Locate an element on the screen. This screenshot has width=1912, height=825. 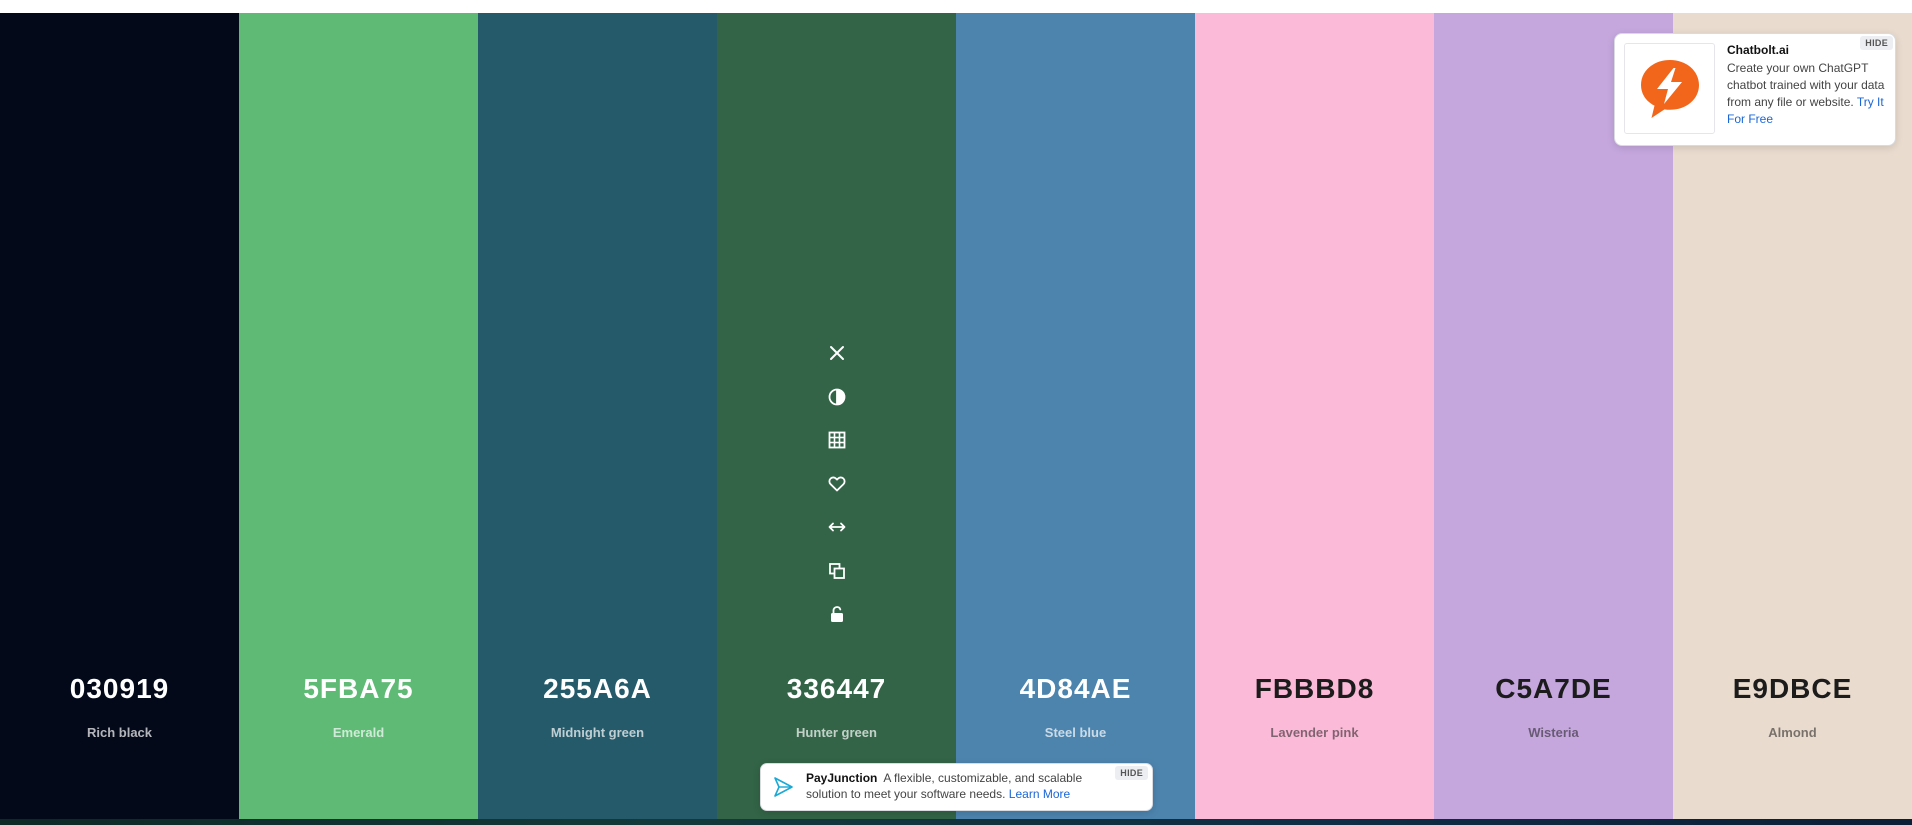
remove-color-button is located at coordinates (837, 353).